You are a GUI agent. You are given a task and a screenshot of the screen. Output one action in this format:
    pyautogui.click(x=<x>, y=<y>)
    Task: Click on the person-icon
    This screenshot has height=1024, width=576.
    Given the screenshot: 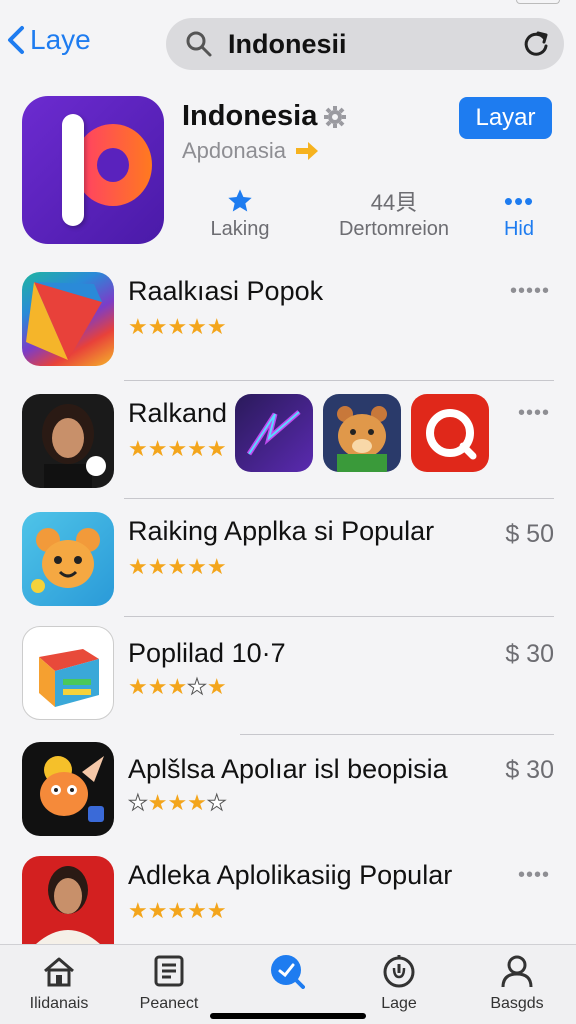 What is the action you would take?
    pyautogui.click(x=517, y=971)
    